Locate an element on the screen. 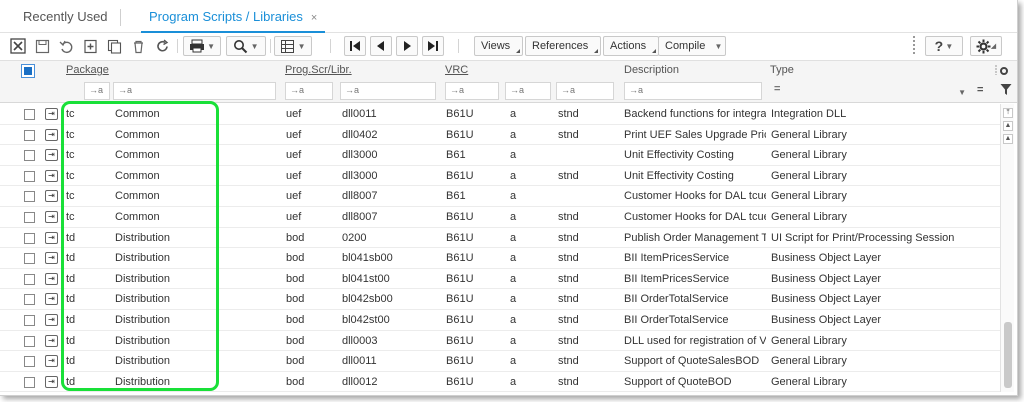  copy-record-icon is located at coordinates (114, 46).